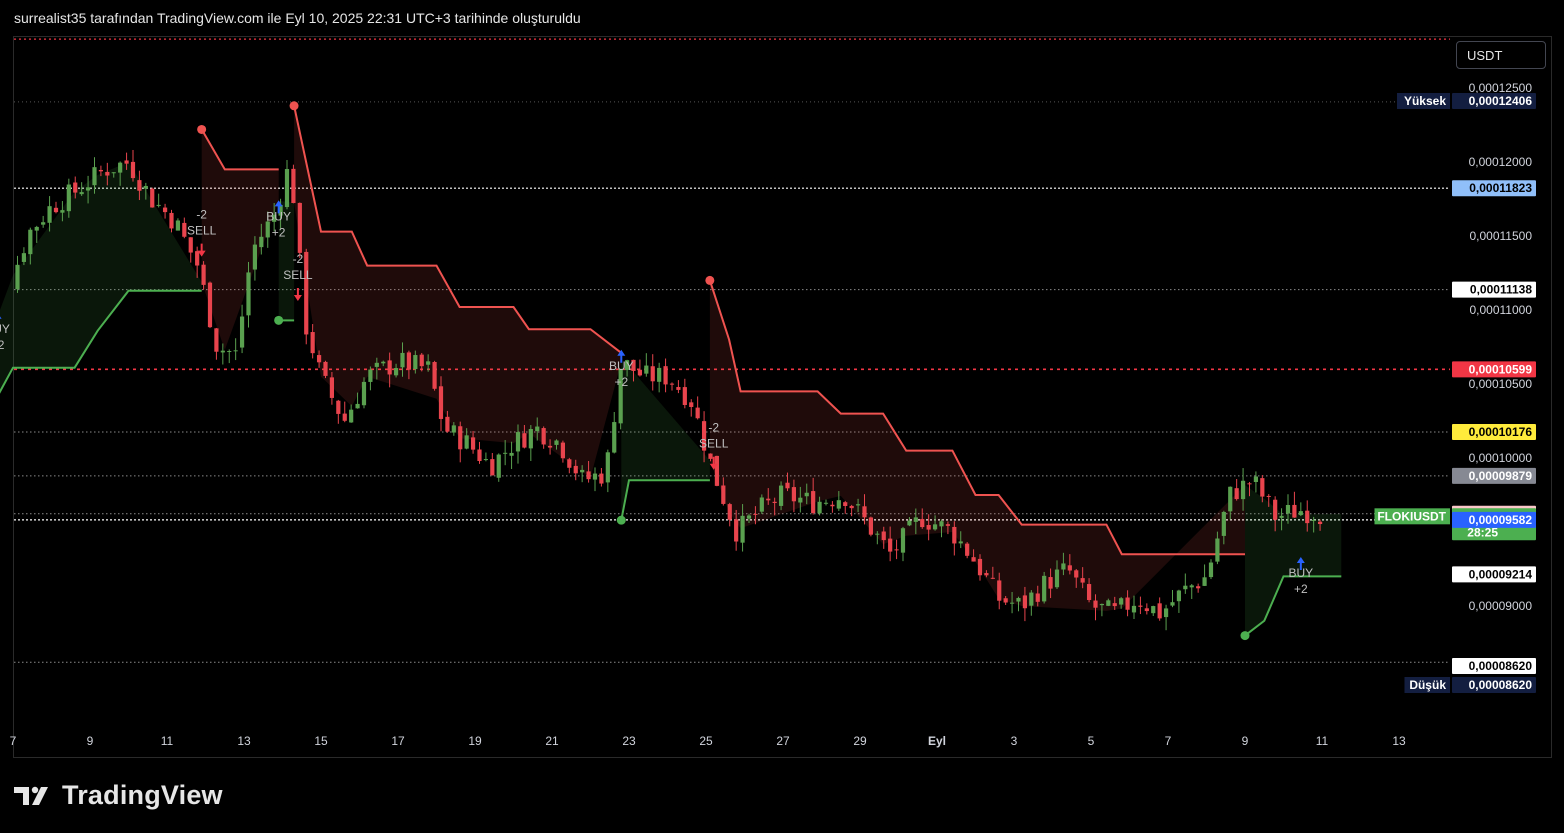  What do you see at coordinates (458, 291) in the screenshot?
I see `trail-fill-bear` at bounding box center [458, 291].